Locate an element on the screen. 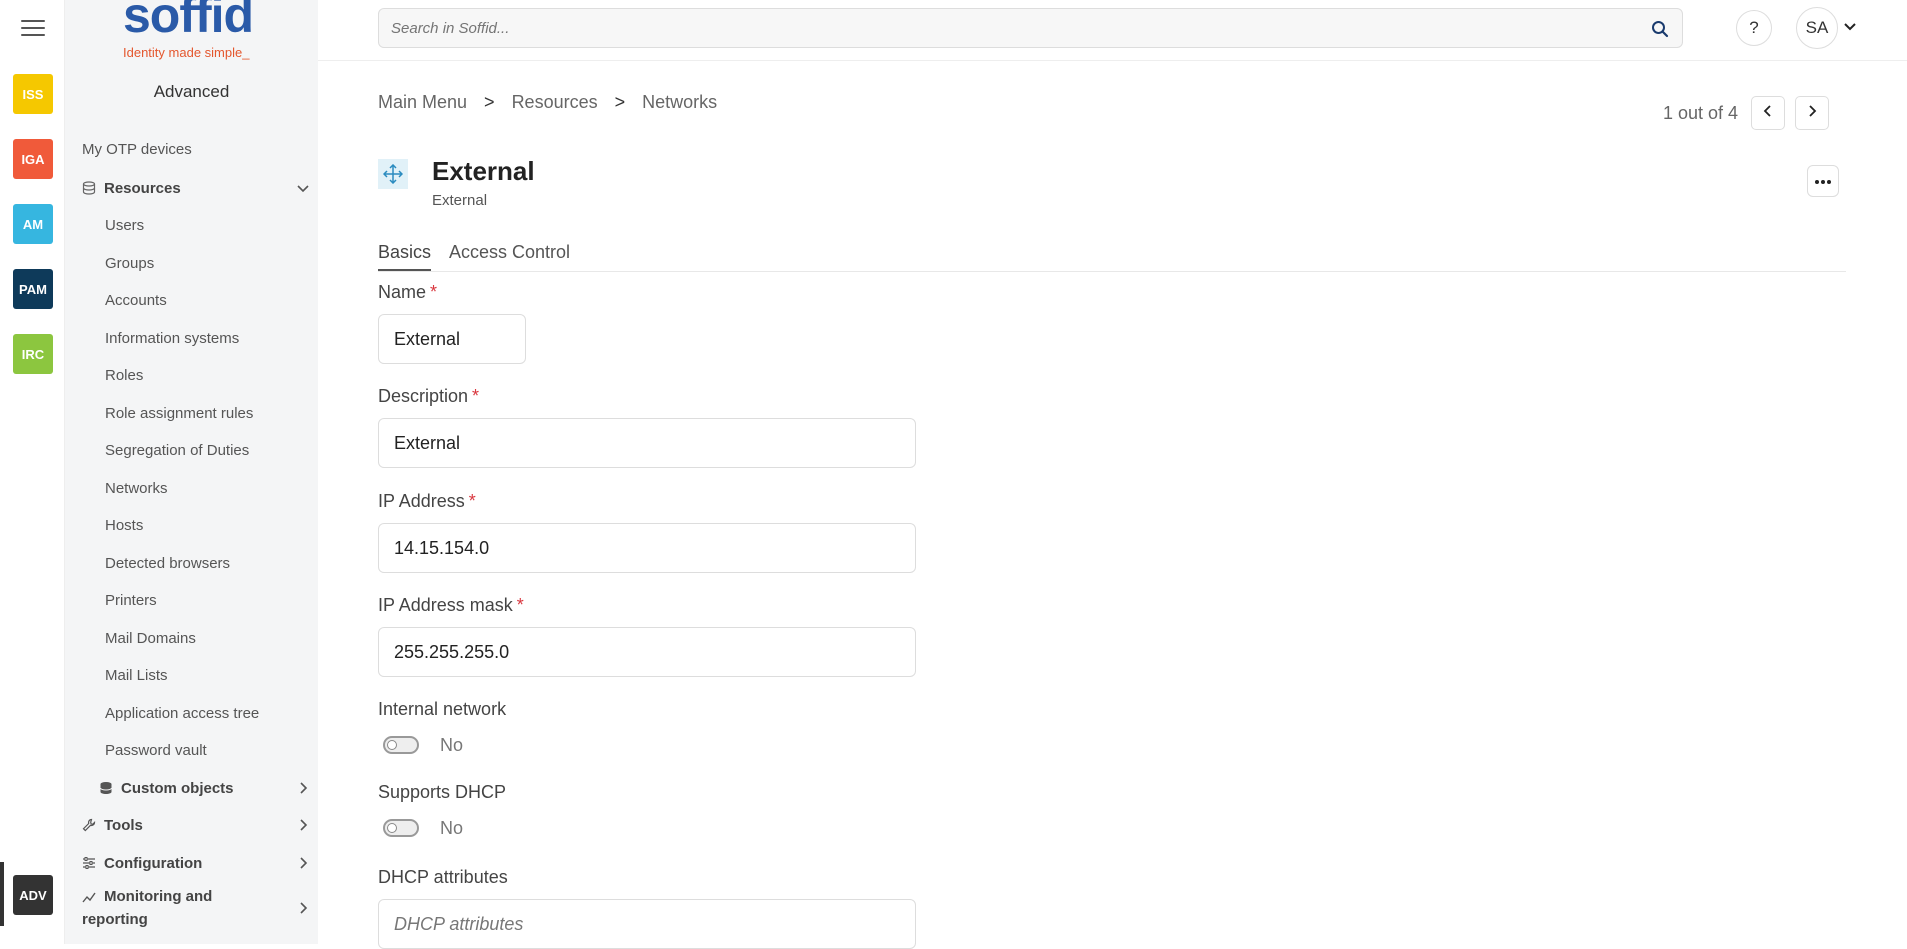 The width and height of the screenshot is (1907, 949). ip-mask-field is located at coordinates (647, 652).